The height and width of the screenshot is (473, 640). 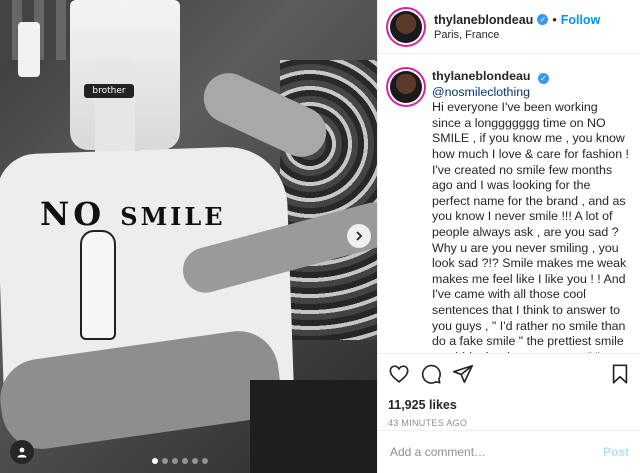 I want to click on tshirt-print-smile: SMILE, so click(x=173, y=216).